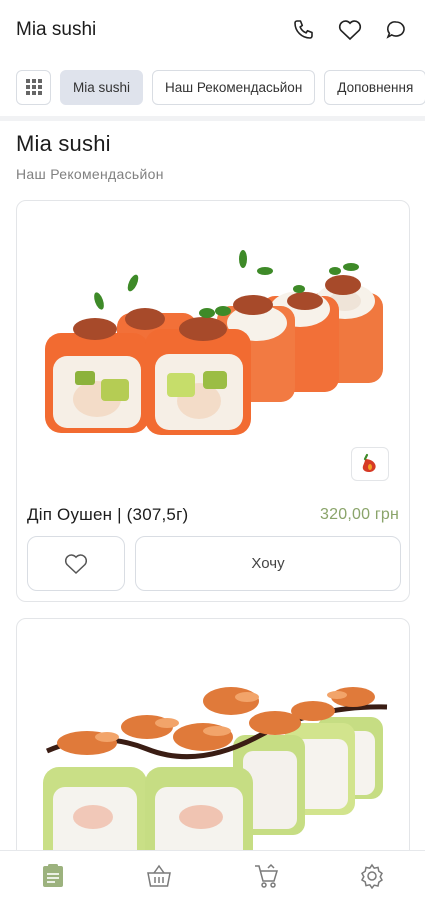 The width and height of the screenshot is (425, 900). I want to click on settings-icon, so click(371, 876).